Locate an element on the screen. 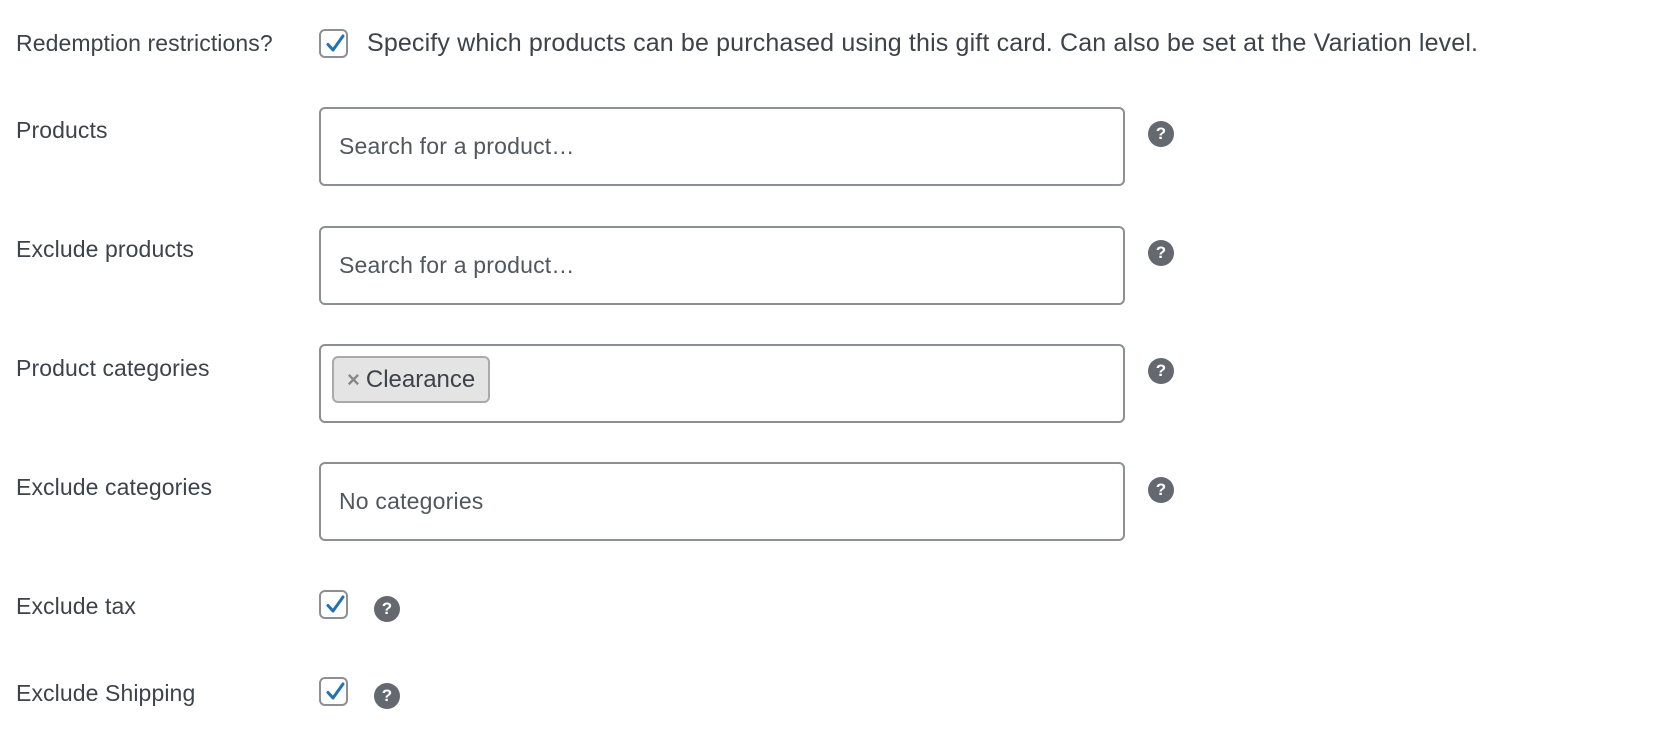  exclude-products-label: Exclude products is located at coordinates (105, 249).